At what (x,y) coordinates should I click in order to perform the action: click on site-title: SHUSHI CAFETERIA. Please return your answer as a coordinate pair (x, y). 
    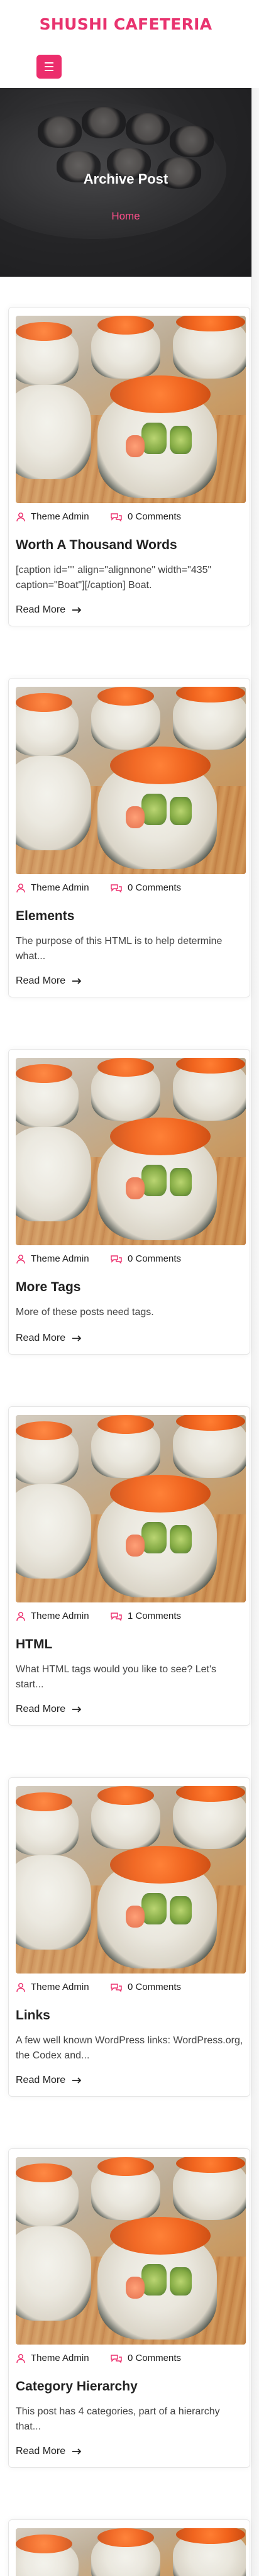
    Looking at the image, I should click on (126, 24).